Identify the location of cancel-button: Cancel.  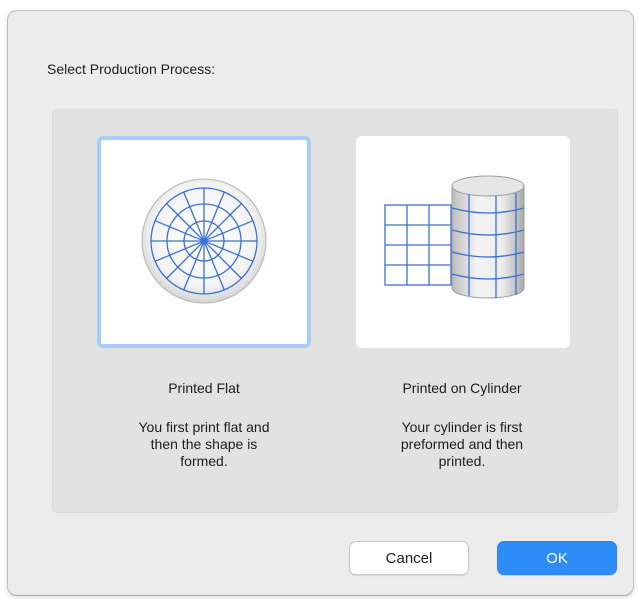
(409, 558).